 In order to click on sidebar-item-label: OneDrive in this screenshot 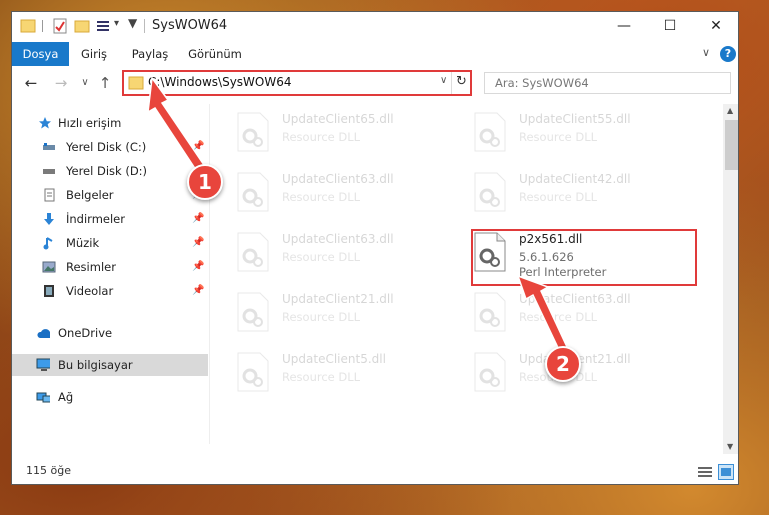, I will do `click(85, 333)`.